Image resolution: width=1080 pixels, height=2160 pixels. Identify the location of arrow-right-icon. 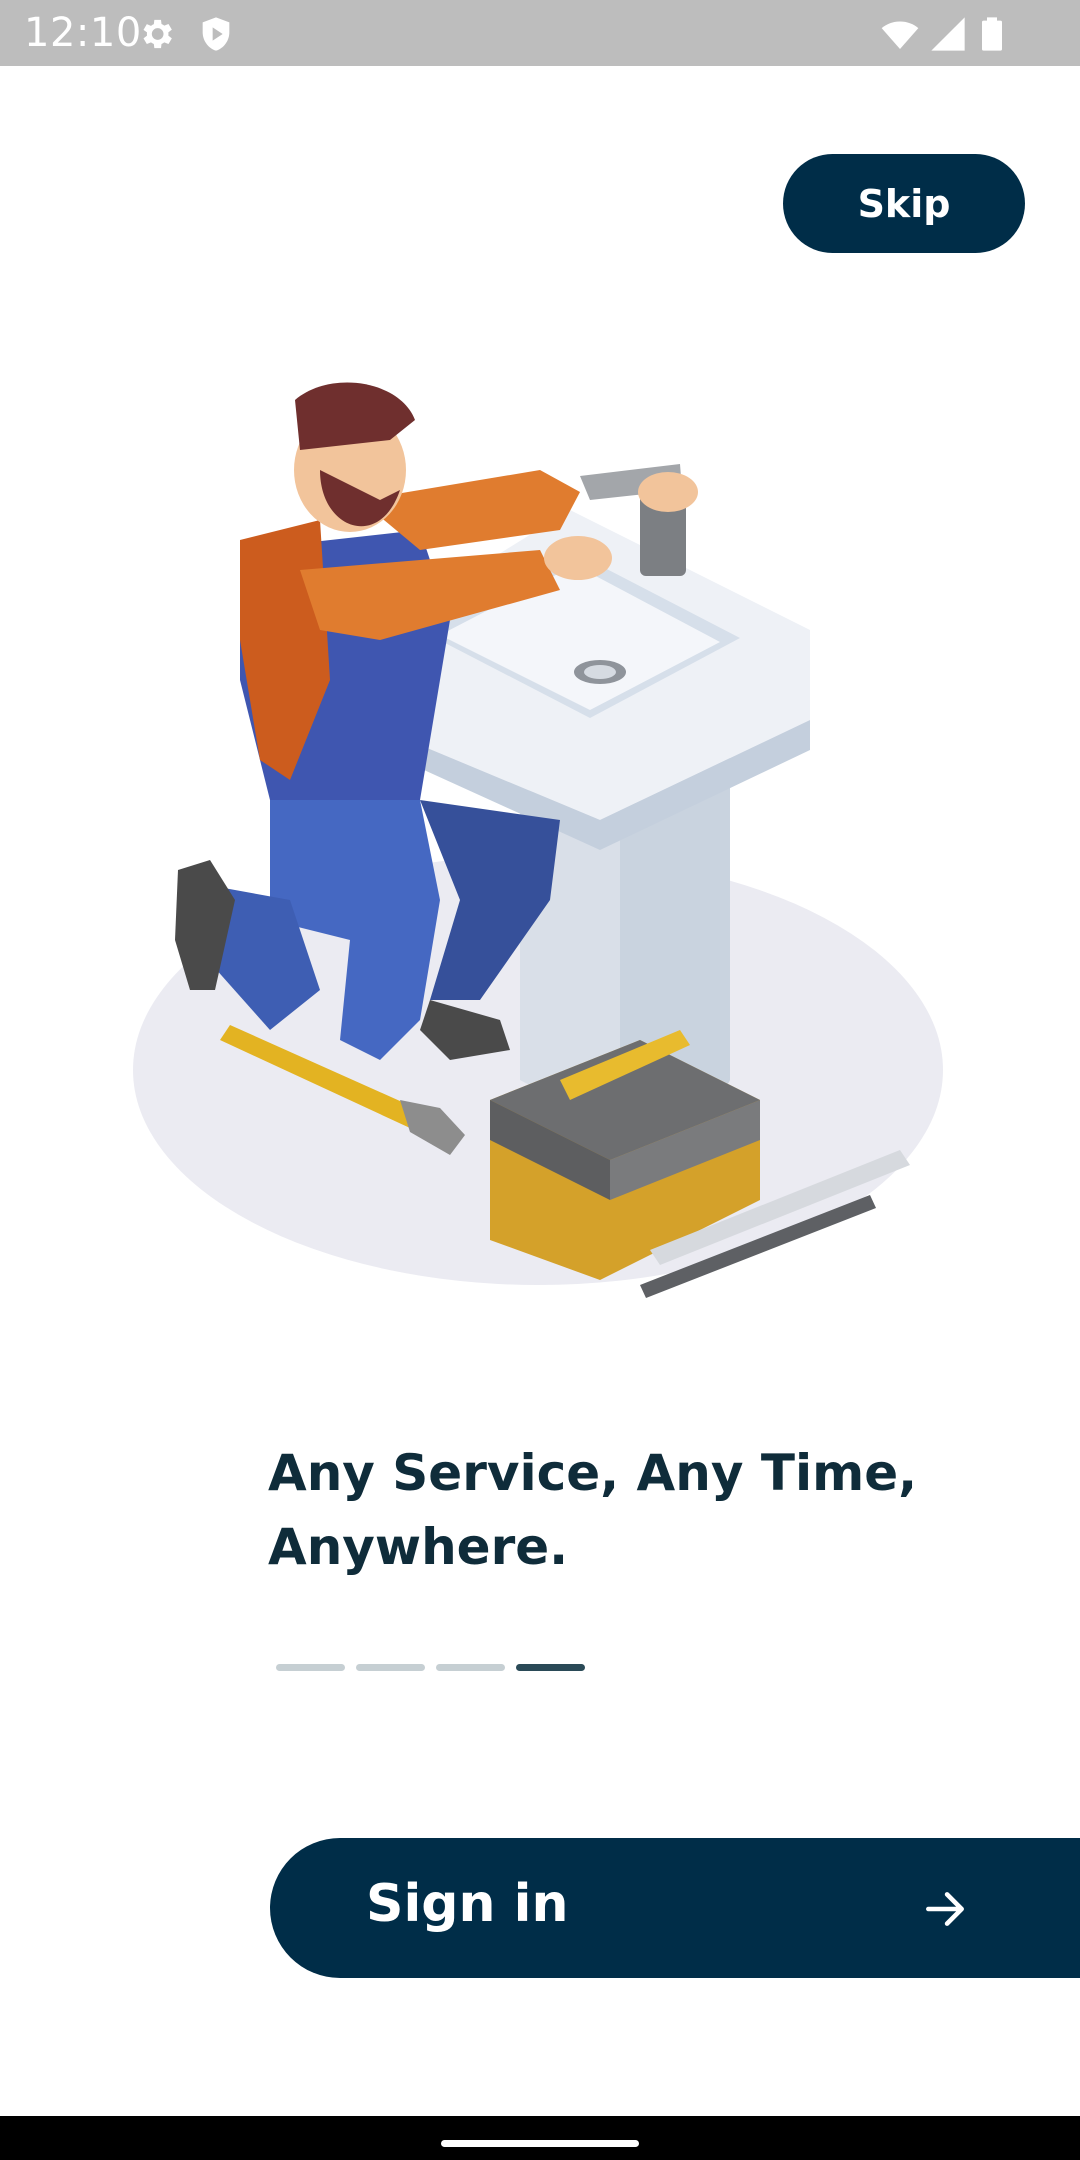
(945, 1909).